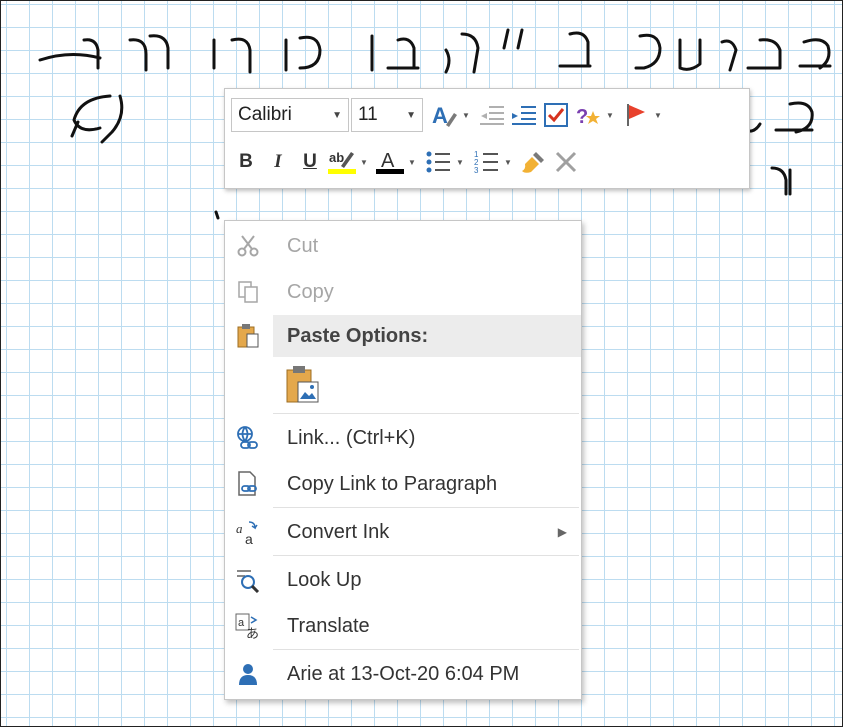 The width and height of the screenshot is (843, 727). I want to click on todo-tag-button, so click(556, 115).